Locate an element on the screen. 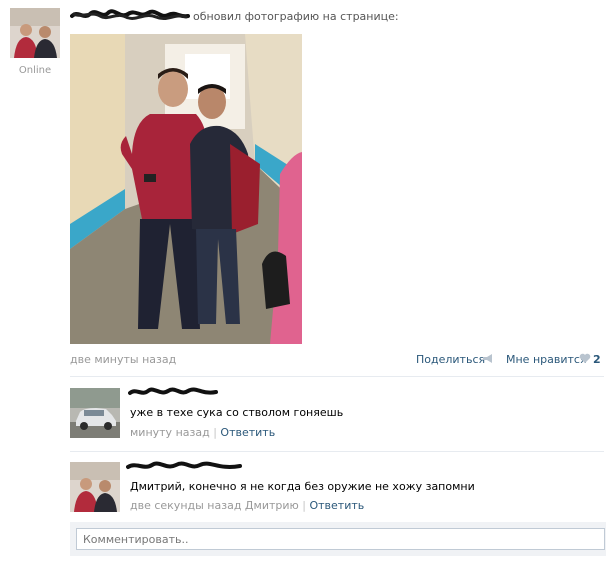 The height and width of the screenshot is (563, 615). online-status: Online is located at coordinates (35, 70).